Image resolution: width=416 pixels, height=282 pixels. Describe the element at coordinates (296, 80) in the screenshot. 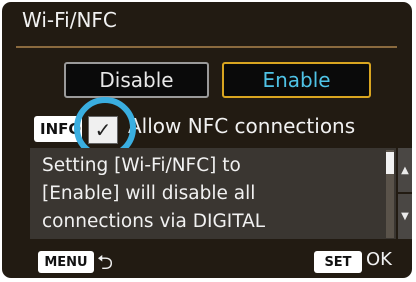

I see `enable-button: Enable` at that location.